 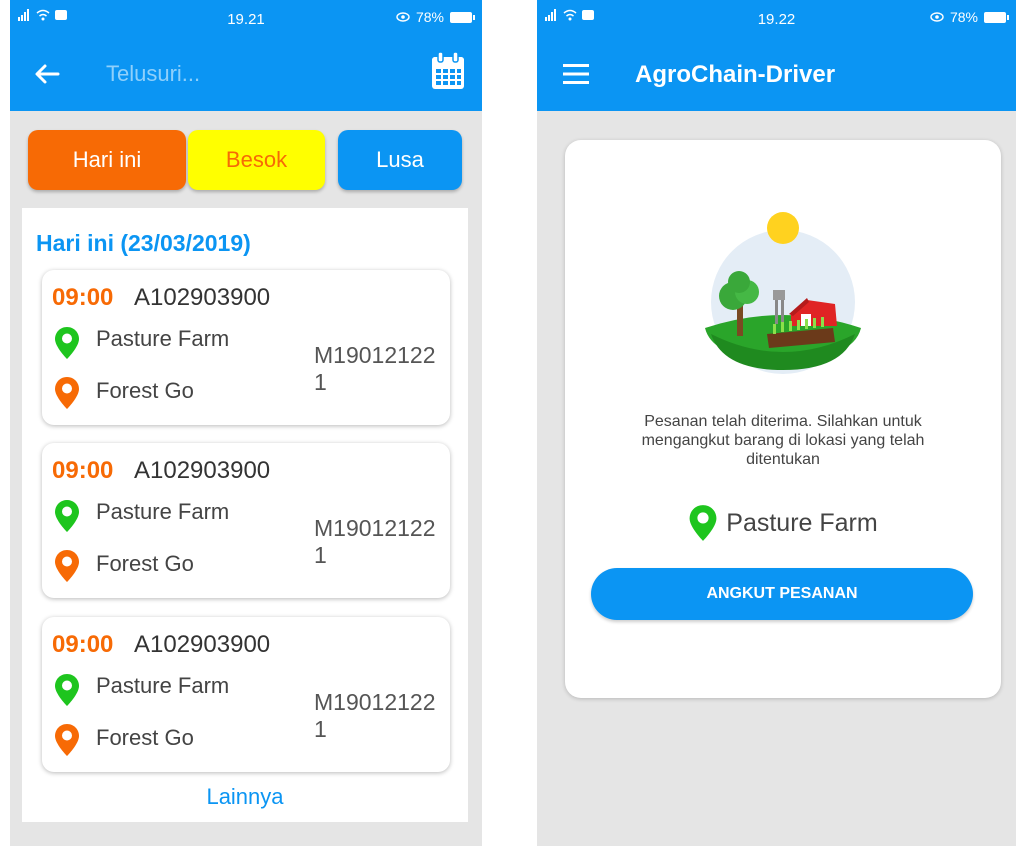 What do you see at coordinates (448, 71) in the screenshot?
I see `calendar-icon` at bounding box center [448, 71].